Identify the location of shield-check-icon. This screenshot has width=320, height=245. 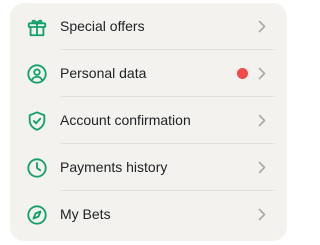
(37, 121).